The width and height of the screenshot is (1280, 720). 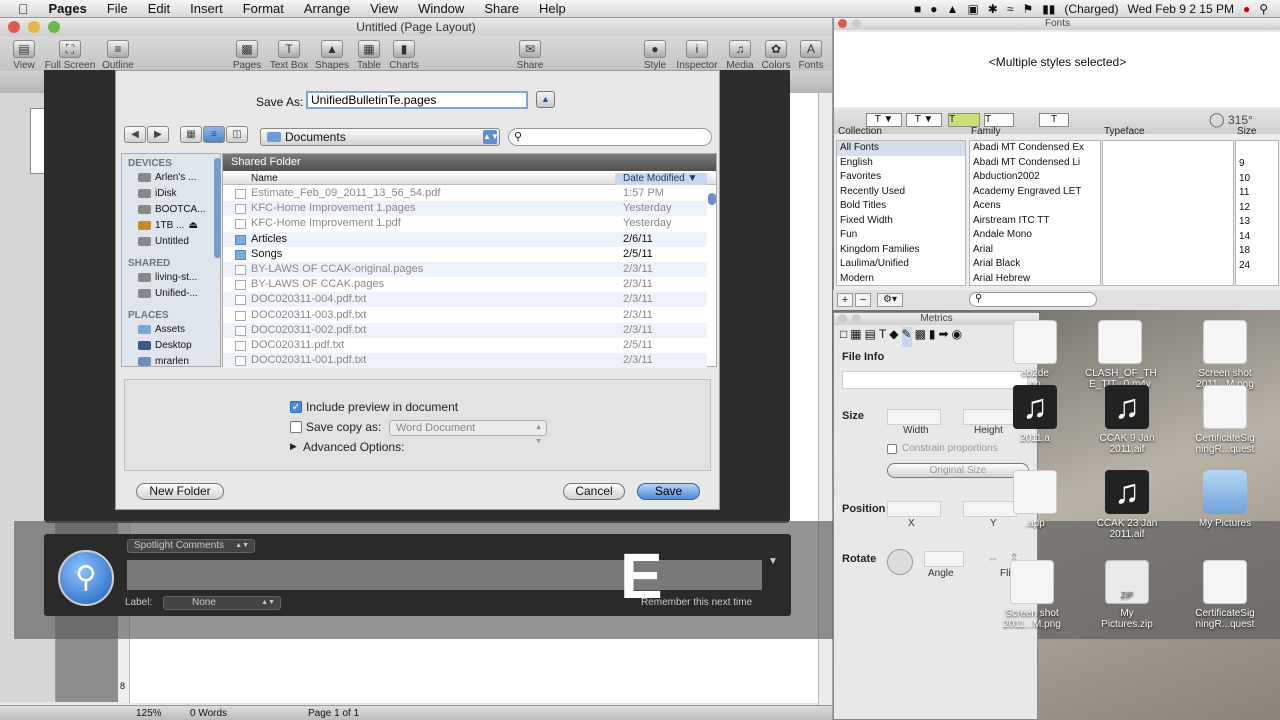 I want to click on graphic-tab-icon: ◆, so click(x=893, y=337).